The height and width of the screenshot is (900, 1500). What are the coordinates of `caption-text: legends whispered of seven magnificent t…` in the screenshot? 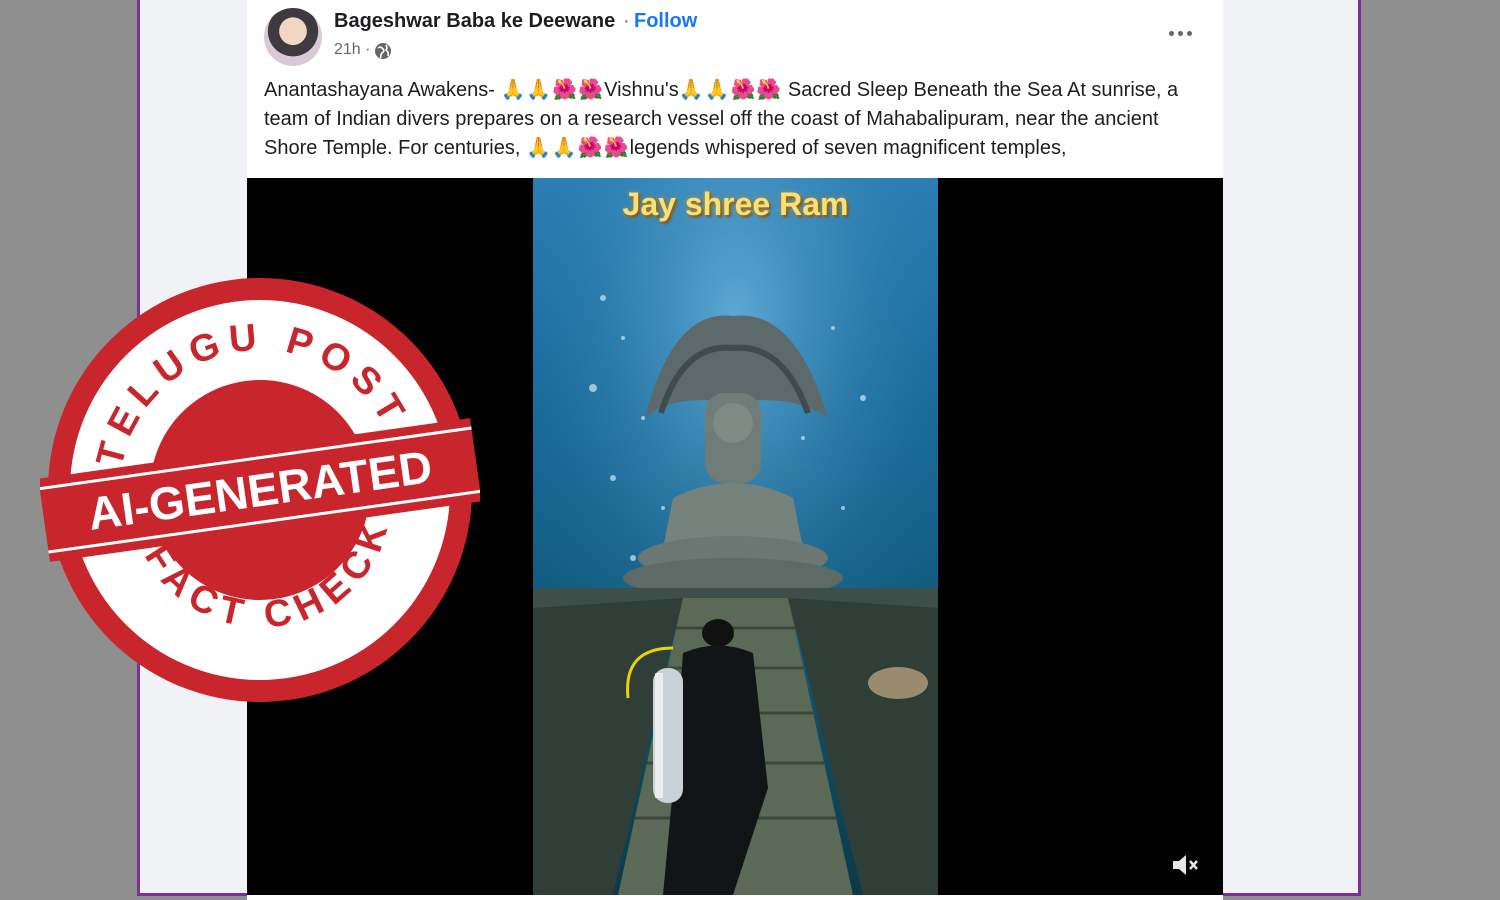 It's located at (848, 148).